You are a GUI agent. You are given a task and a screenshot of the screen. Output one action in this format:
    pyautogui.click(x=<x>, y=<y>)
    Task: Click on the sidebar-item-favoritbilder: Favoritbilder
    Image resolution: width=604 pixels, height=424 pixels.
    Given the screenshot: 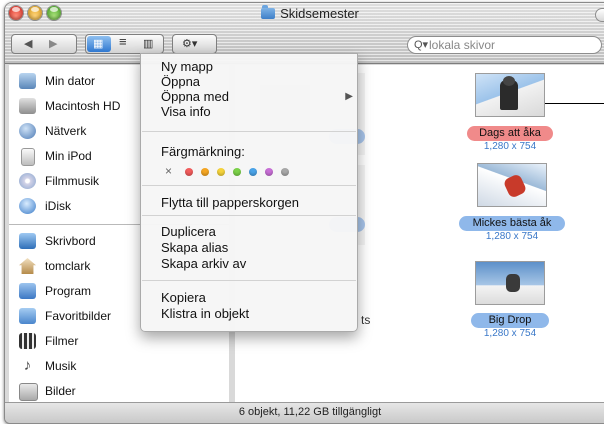 What is the action you would take?
    pyautogui.click(x=65, y=316)
    